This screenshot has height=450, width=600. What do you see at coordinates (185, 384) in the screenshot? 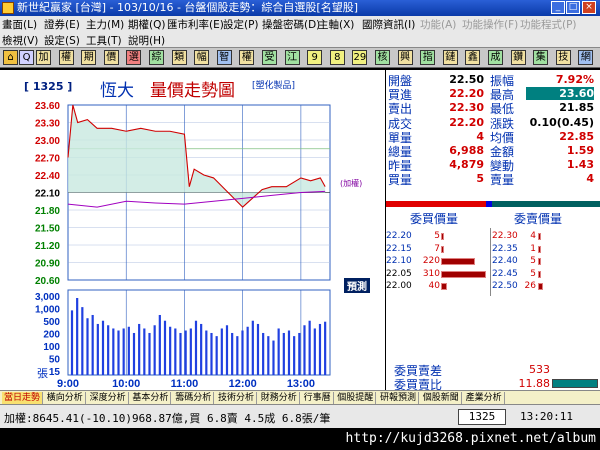
I see `time-tick-label: 11:00` at bounding box center [185, 384].